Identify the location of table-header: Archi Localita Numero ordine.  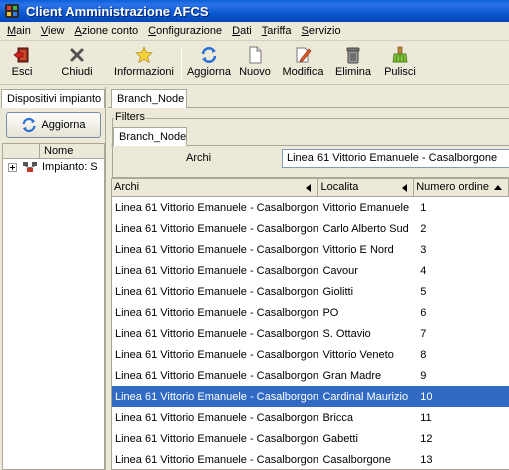
(310, 188).